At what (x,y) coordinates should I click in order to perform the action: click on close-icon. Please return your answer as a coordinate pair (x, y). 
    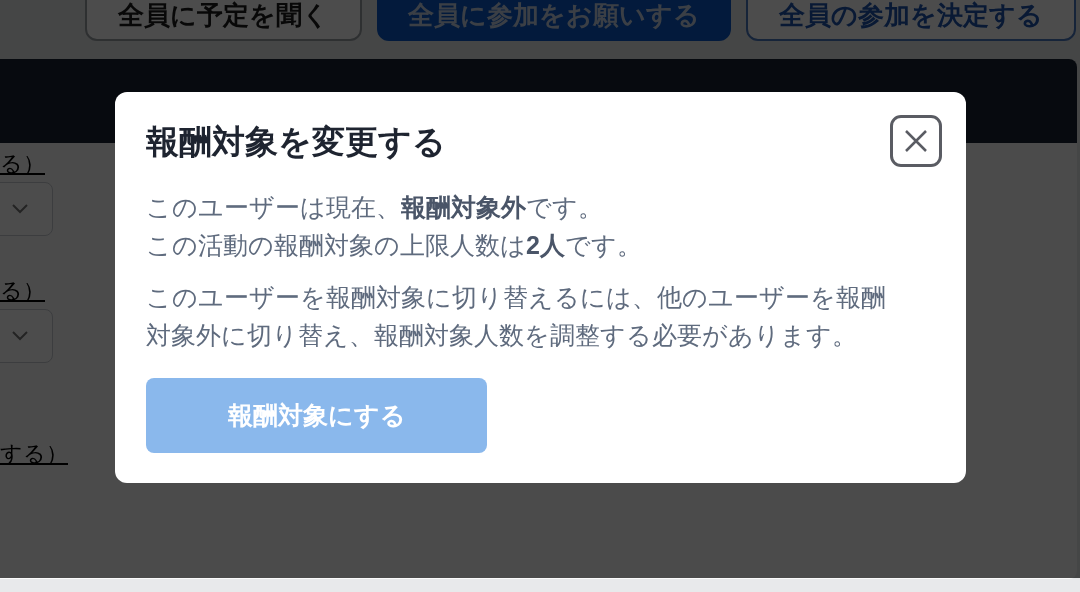
    Looking at the image, I should click on (916, 141).